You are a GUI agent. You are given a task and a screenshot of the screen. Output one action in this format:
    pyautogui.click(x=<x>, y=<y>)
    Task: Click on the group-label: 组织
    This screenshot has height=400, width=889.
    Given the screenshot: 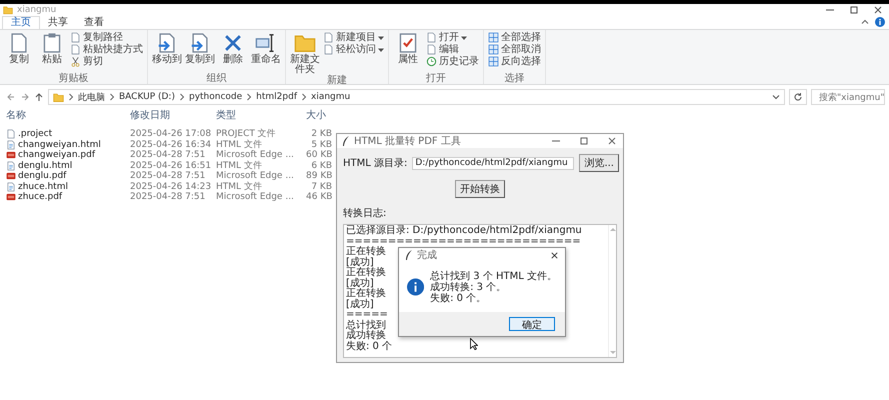 What is the action you would take?
    pyautogui.click(x=217, y=78)
    